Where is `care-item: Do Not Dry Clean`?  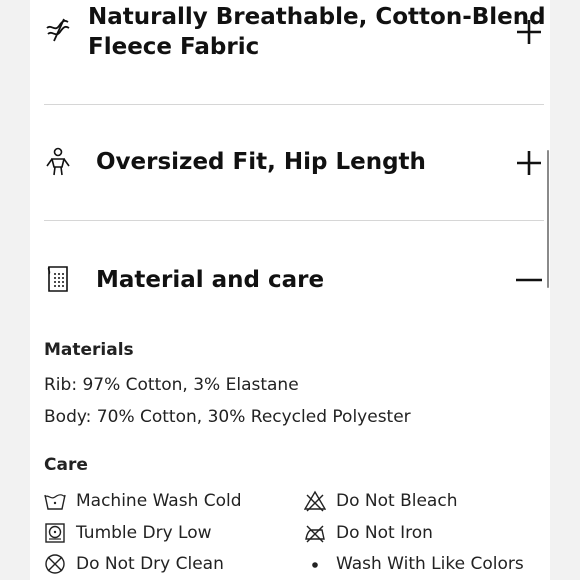 care-item: Do Not Dry Clean is located at coordinates (164, 564).